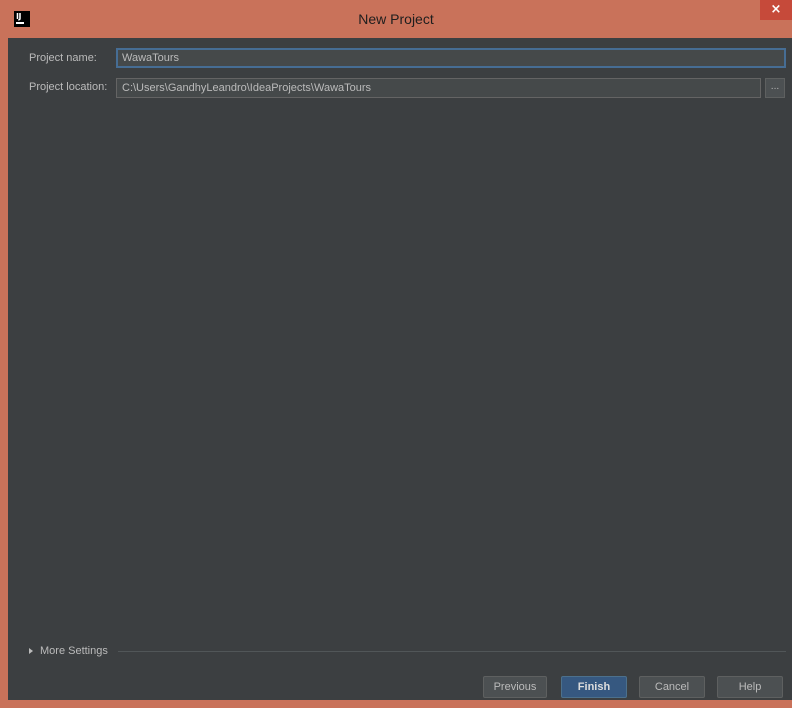  Describe the element at coordinates (18, 16) in the screenshot. I see `app-icon-text: IJ` at that location.